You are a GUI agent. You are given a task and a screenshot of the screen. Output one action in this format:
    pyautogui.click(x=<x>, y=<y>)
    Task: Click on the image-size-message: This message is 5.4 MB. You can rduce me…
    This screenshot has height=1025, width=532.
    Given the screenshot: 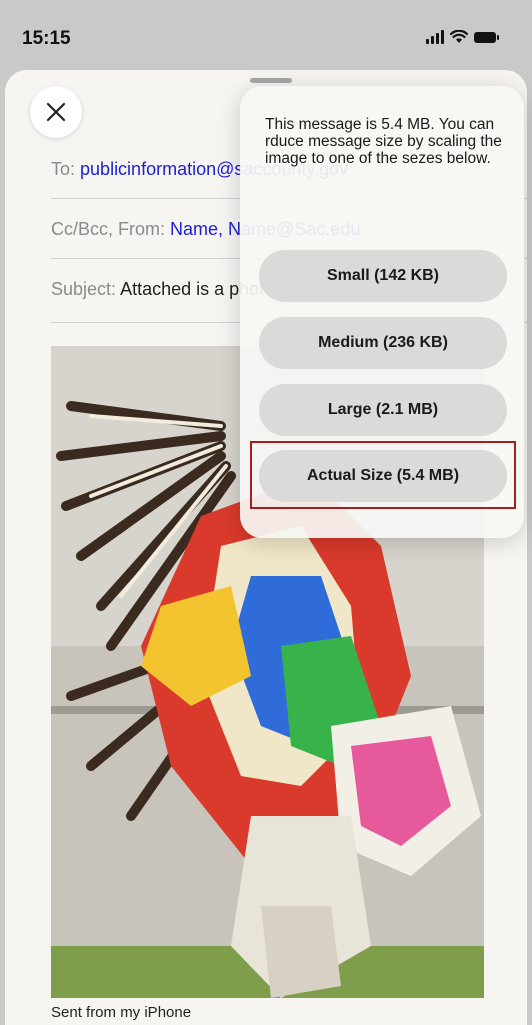 What is the action you would take?
    pyautogui.click(x=383, y=141)
    